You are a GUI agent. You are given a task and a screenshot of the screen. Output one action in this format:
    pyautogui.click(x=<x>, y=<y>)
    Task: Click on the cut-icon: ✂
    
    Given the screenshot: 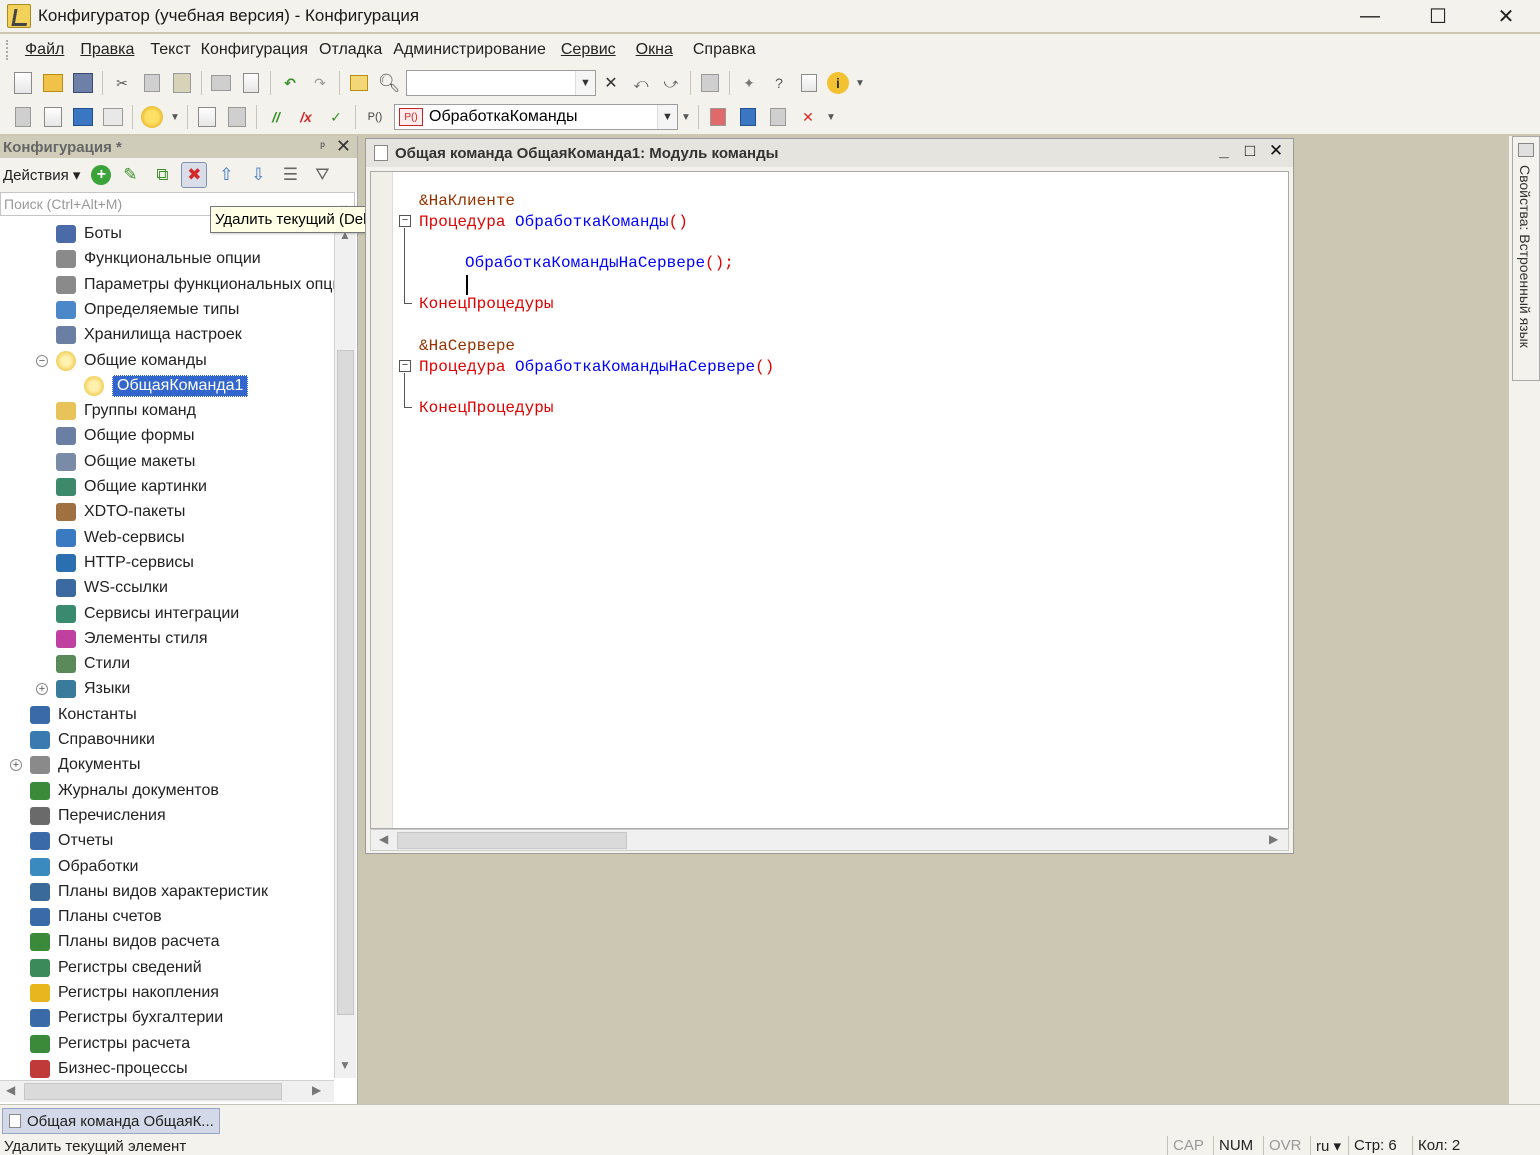 What is the action you would take?
    pyautogui.click(x=122, y=83)
    